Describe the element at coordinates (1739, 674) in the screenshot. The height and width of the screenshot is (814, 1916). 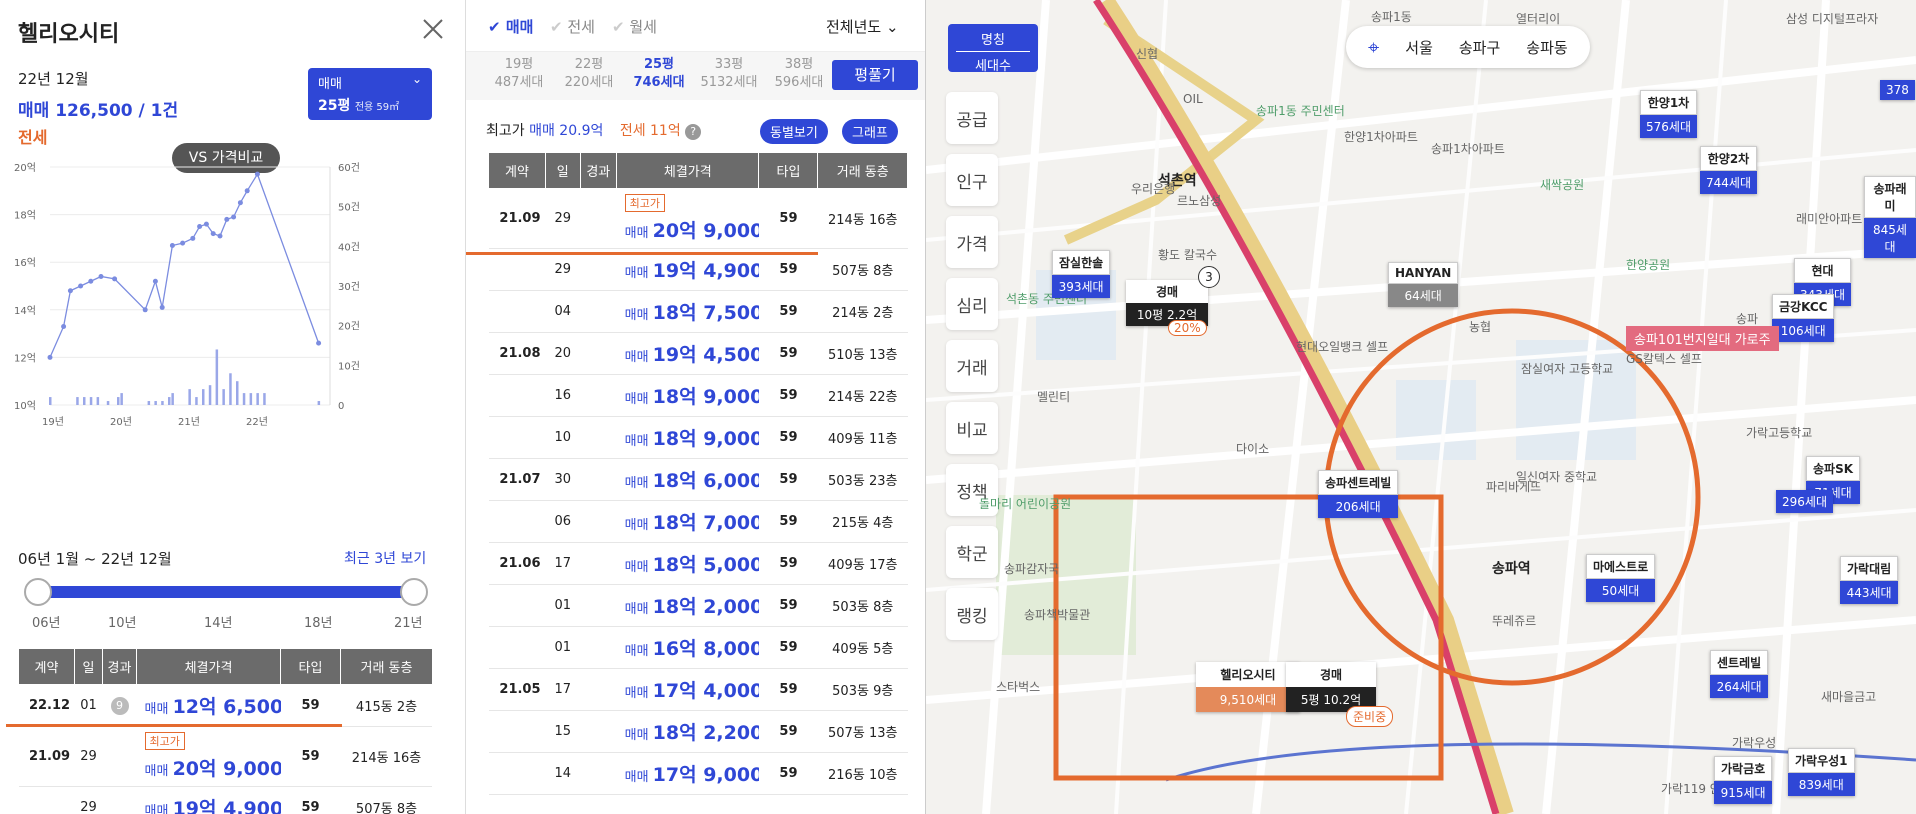
I see `complex-marker: 센트레빌 264세대` at that location.